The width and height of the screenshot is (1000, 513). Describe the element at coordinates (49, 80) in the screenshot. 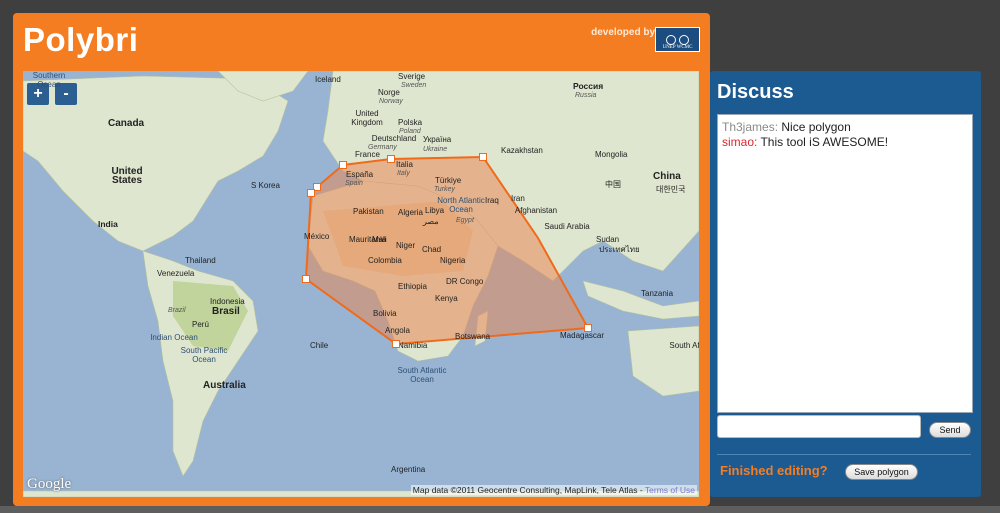

I see `map-label: Southern Ocean` at that location.